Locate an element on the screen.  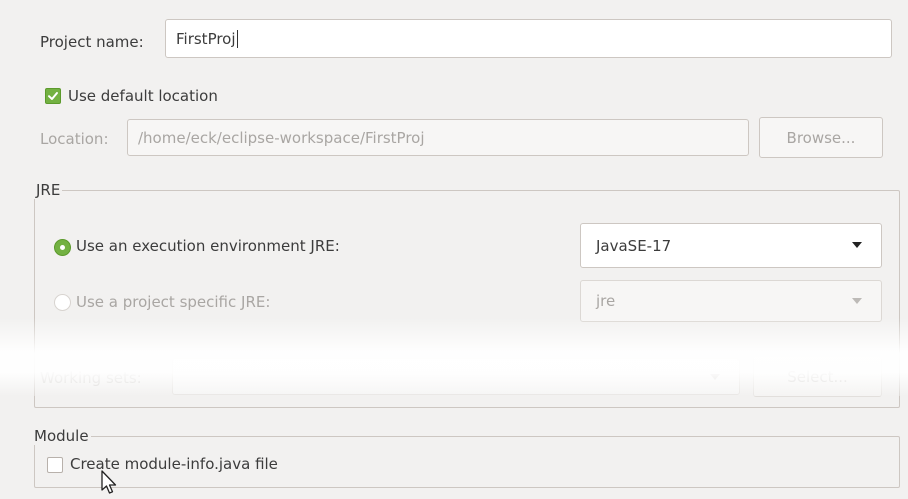
exec-env-combo: JavaSE-17 is located at coordinates (731, 245).